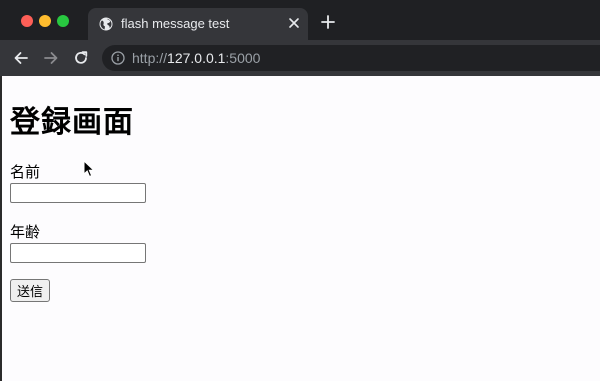 This screenshot has height=381, width=600. What do you see at coordinates (106, 24) in the screenshot?
I see `globe-icon` at bounding box center [106, 24].